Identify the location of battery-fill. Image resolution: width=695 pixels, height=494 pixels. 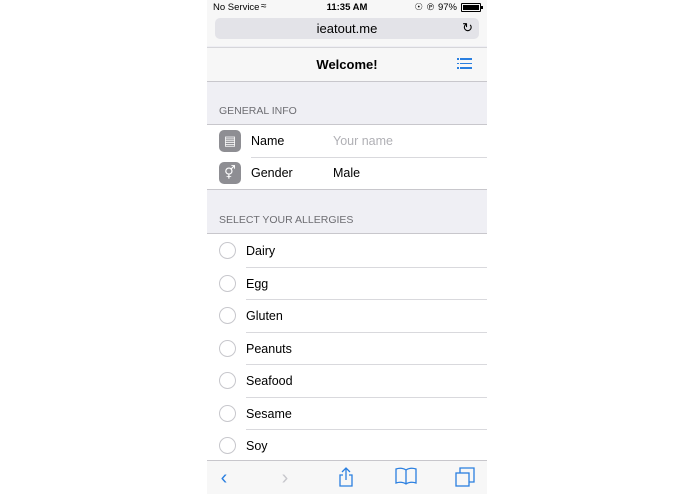
(471, 7).